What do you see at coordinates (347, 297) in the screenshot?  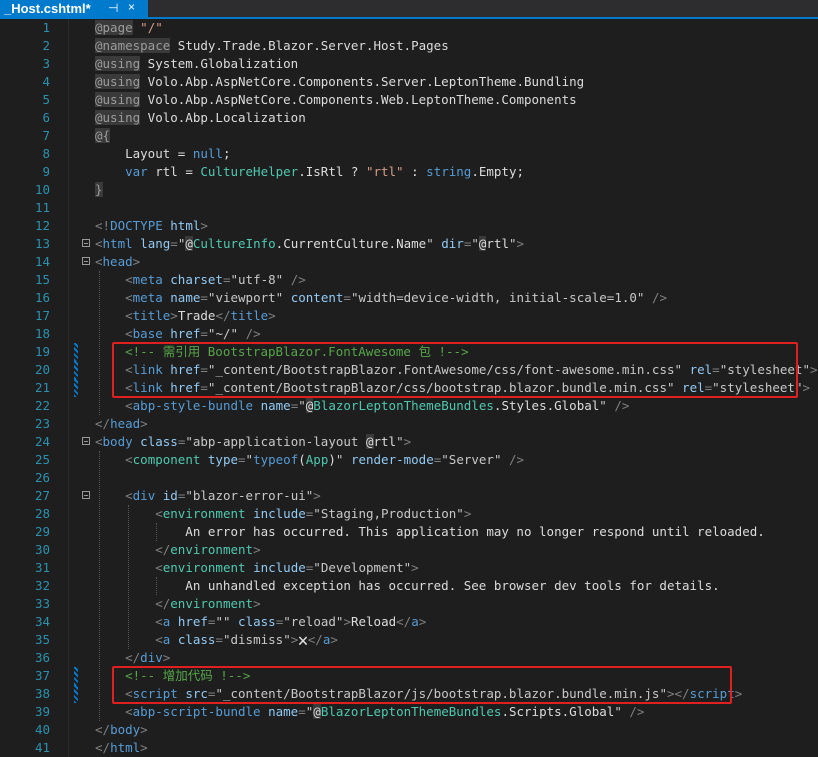 I see `code-token: =` at bounding box center [347, 297].